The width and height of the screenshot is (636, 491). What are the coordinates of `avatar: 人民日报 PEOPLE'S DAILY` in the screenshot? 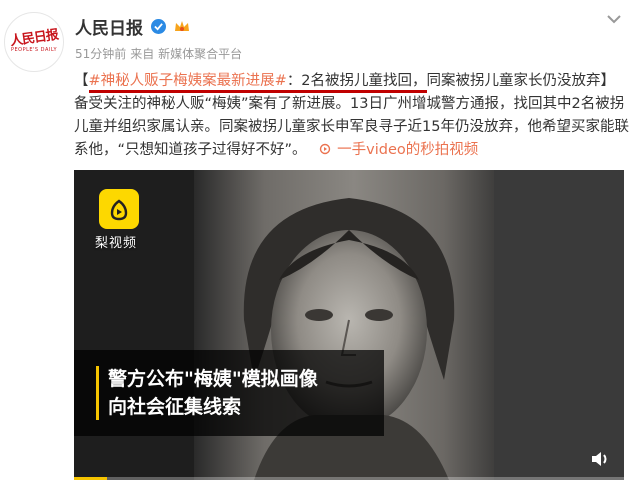 It's located at (34, 42).